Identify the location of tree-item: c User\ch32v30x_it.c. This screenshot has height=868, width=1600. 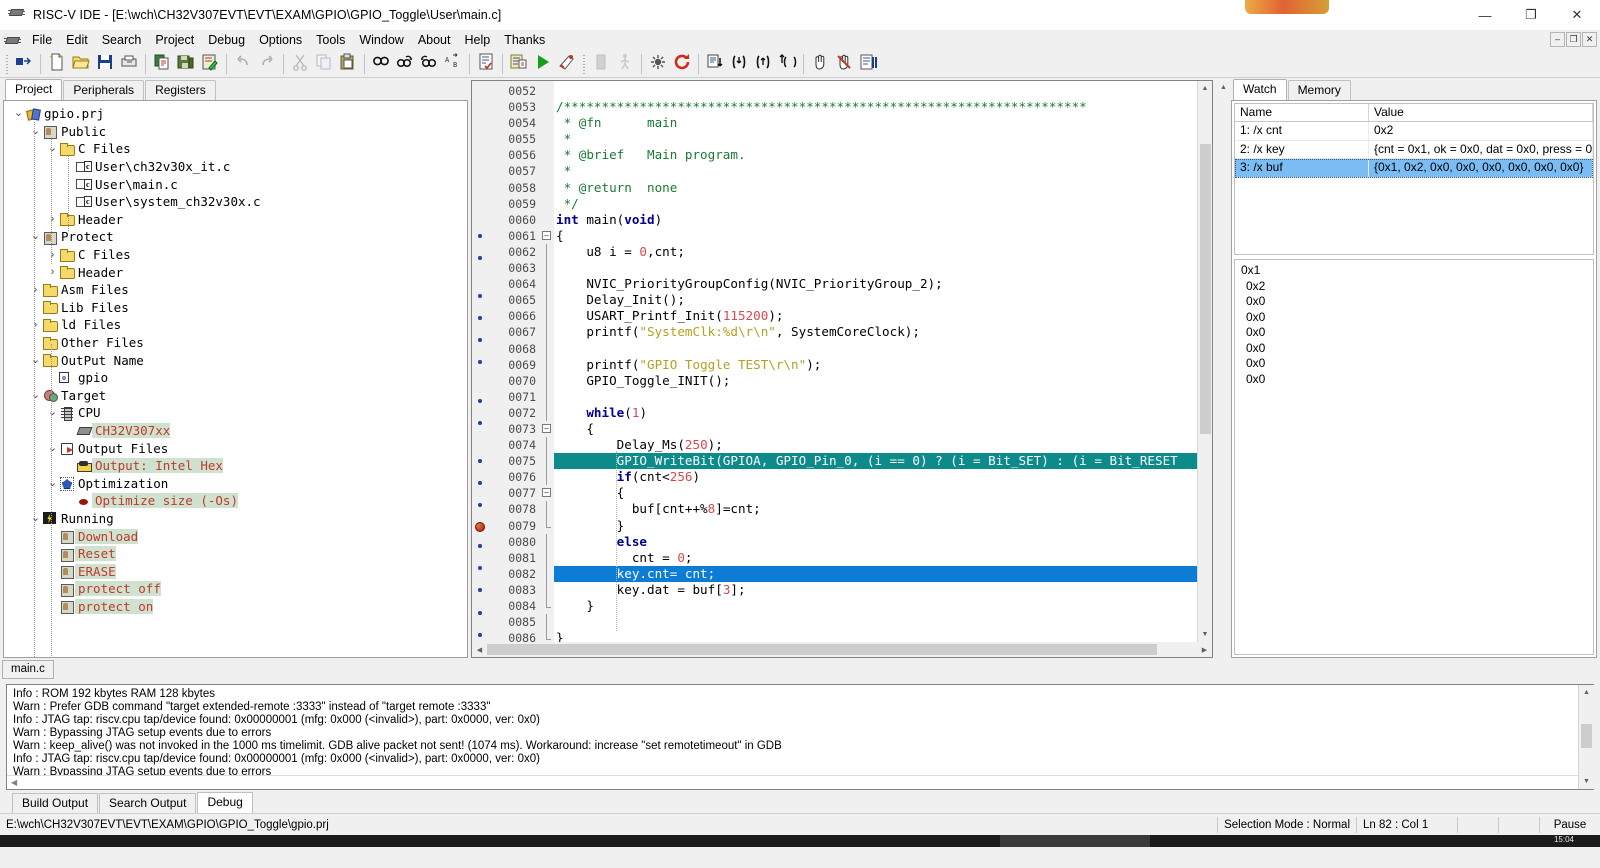
(239, 167).